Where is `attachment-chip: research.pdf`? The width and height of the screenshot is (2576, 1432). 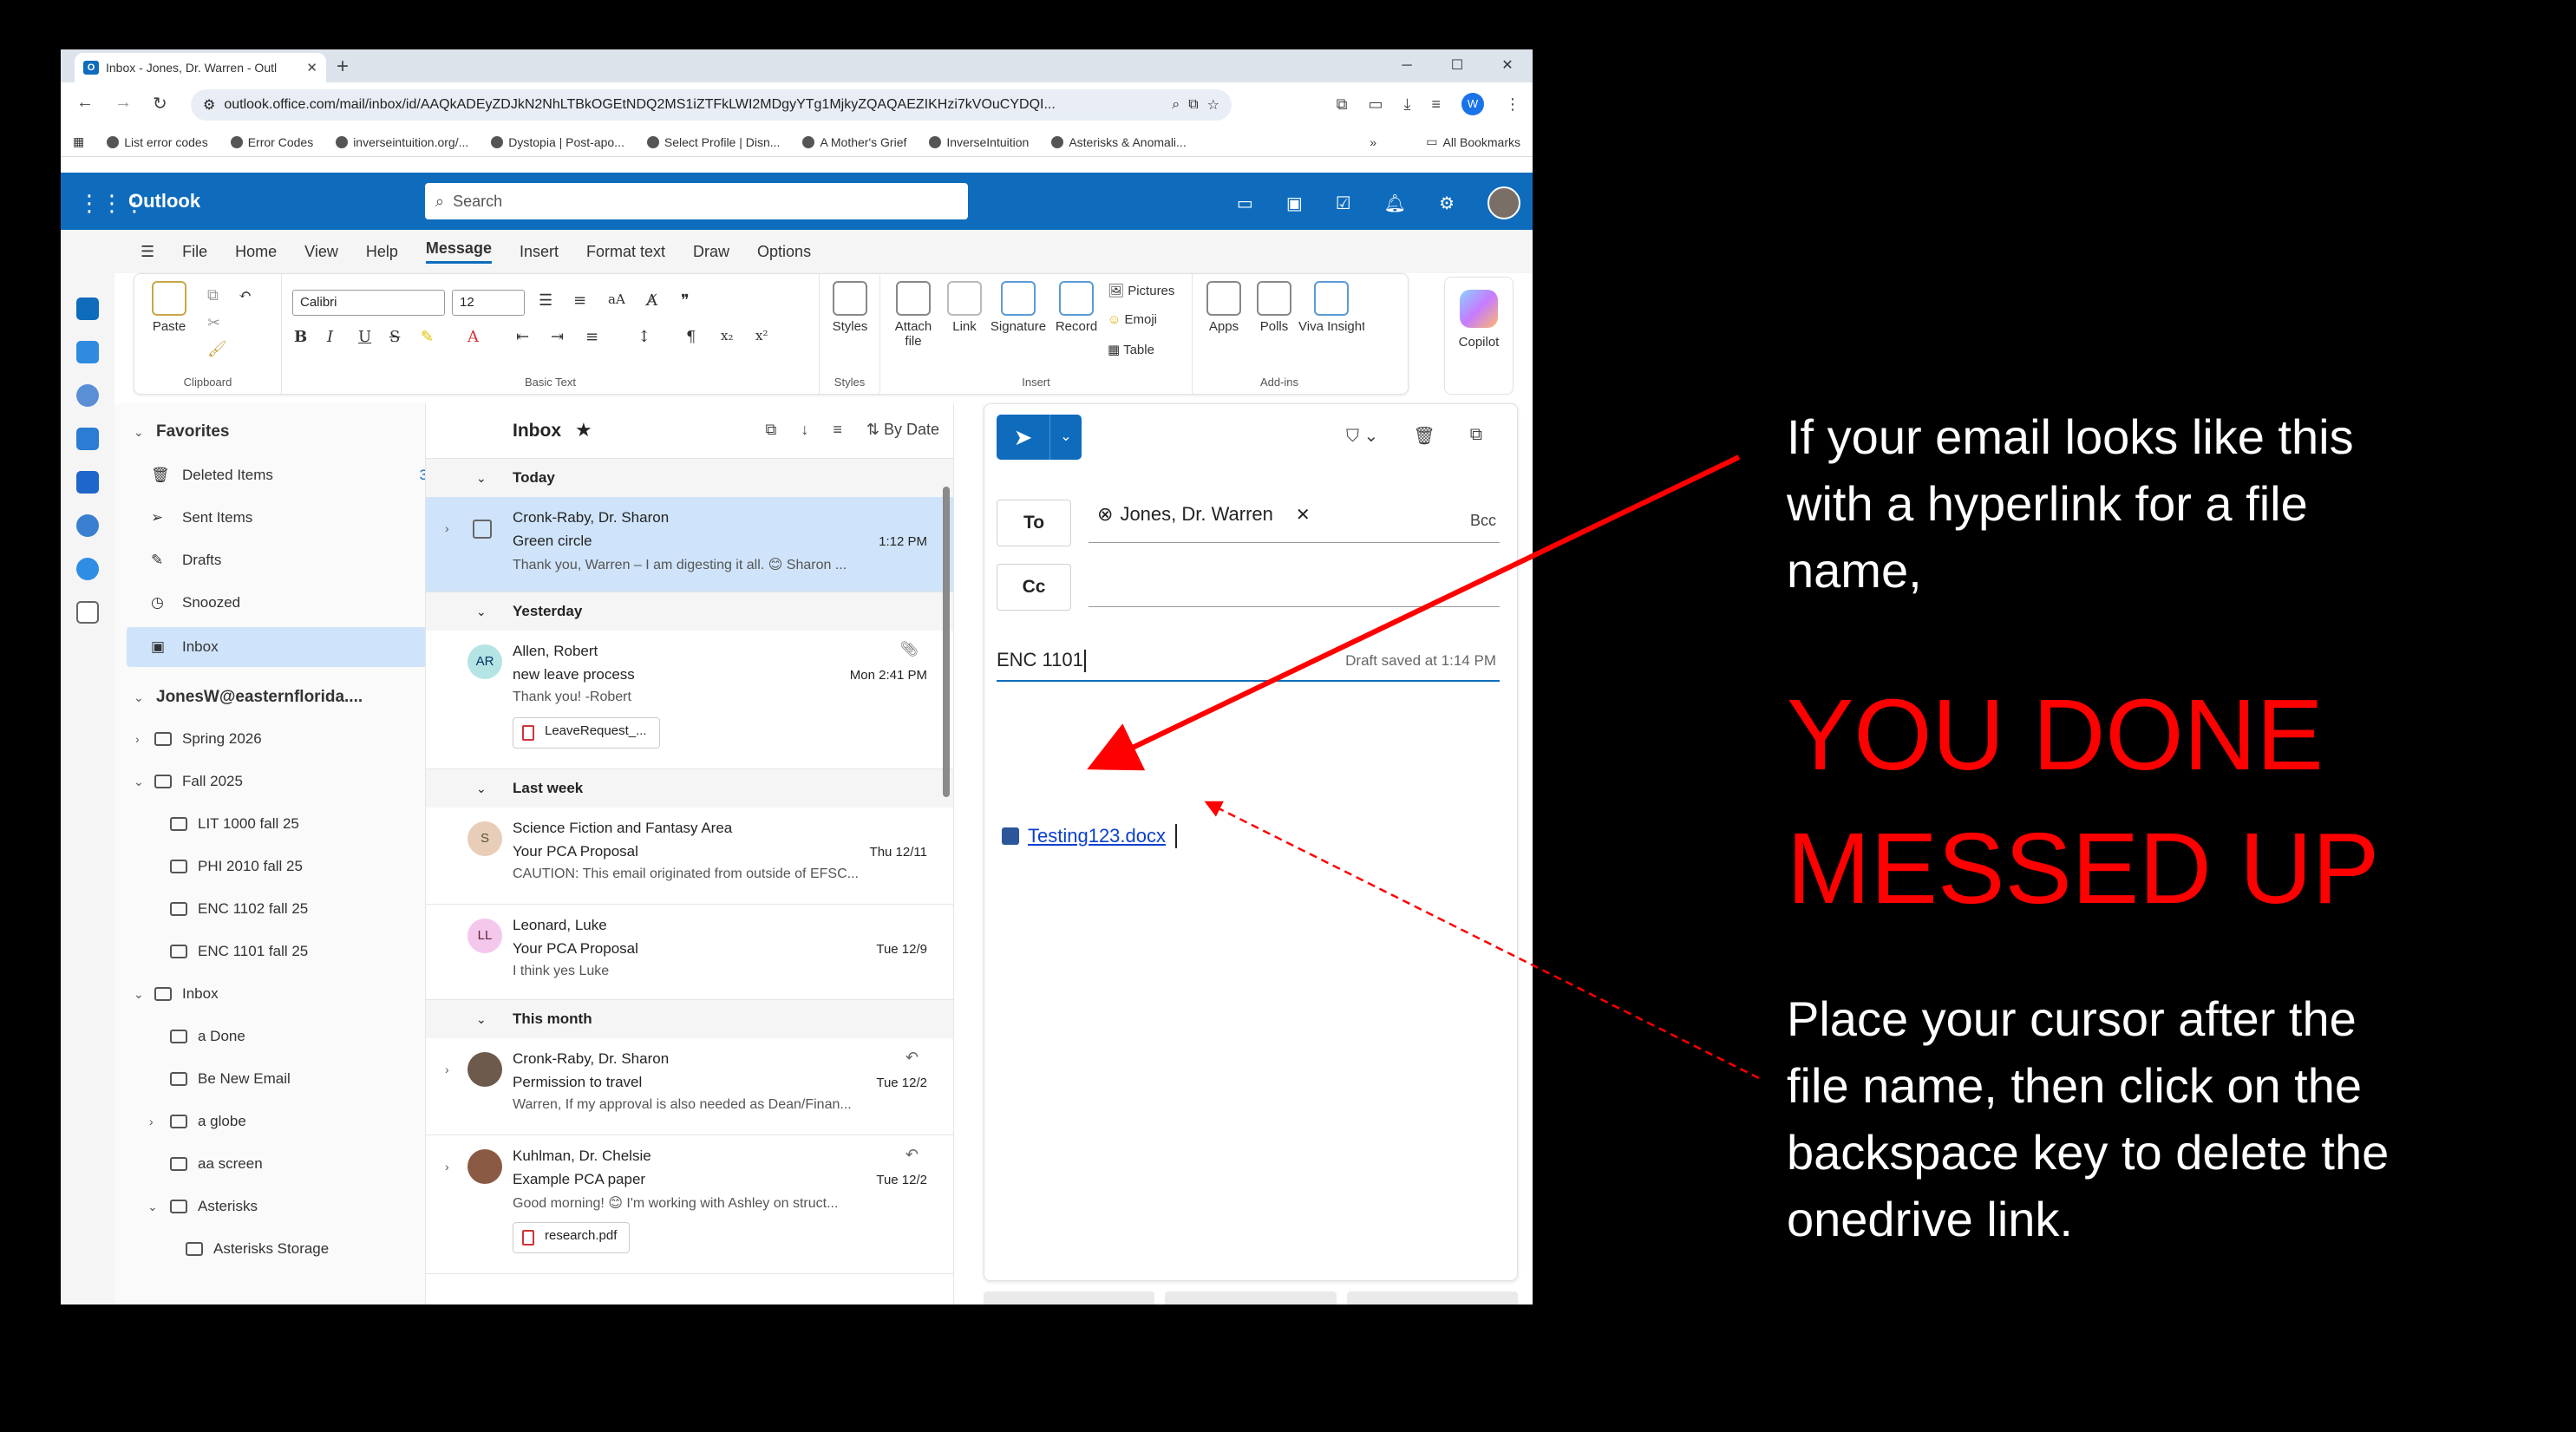
attachment-chip: research.pdf is located at coordinates (572, 1237).